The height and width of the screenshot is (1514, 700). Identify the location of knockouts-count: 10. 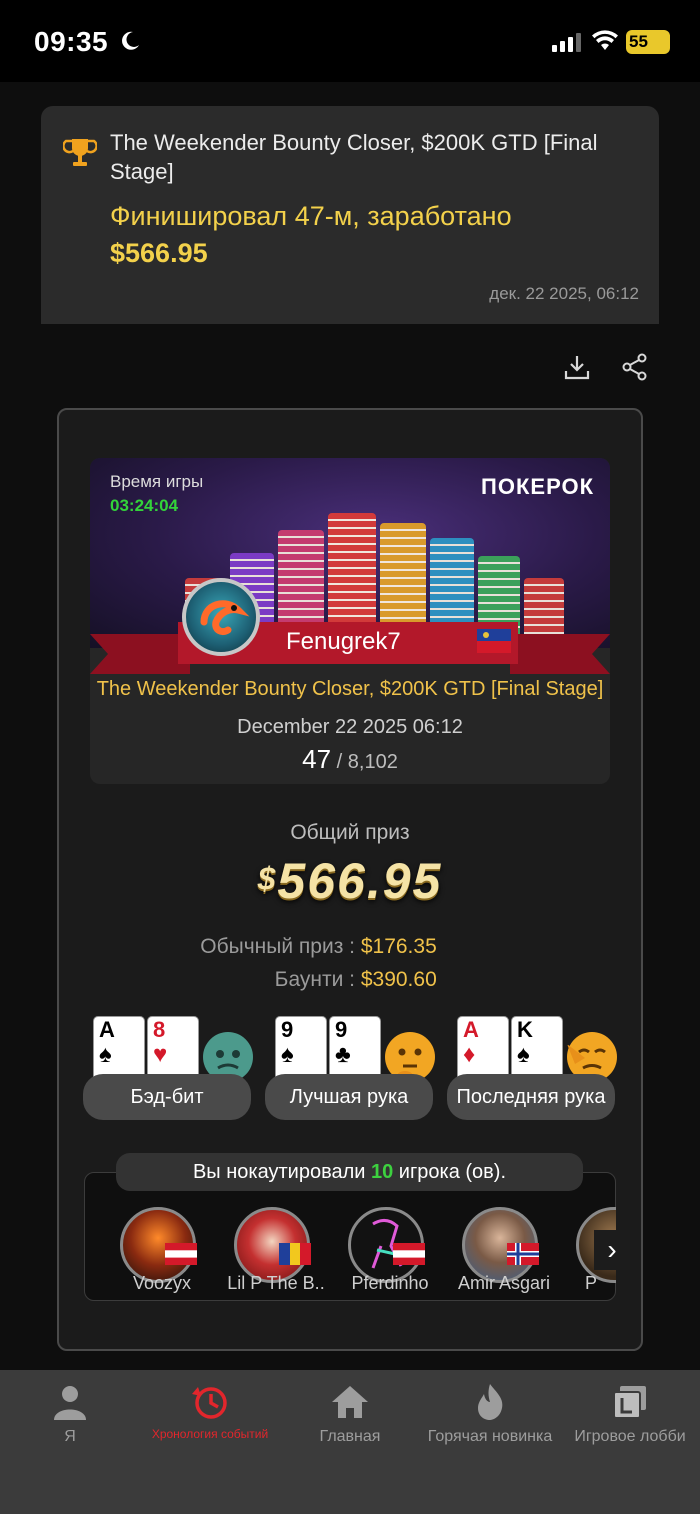
(382, 1172).